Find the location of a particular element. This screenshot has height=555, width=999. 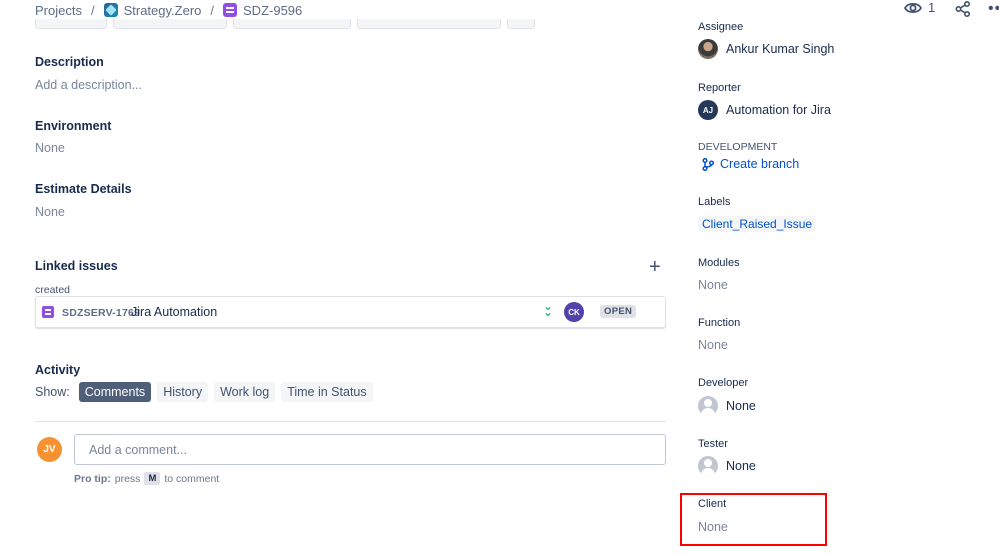

pro-tip: Pro tip: press M to comment is located at coordinates (146, 478).